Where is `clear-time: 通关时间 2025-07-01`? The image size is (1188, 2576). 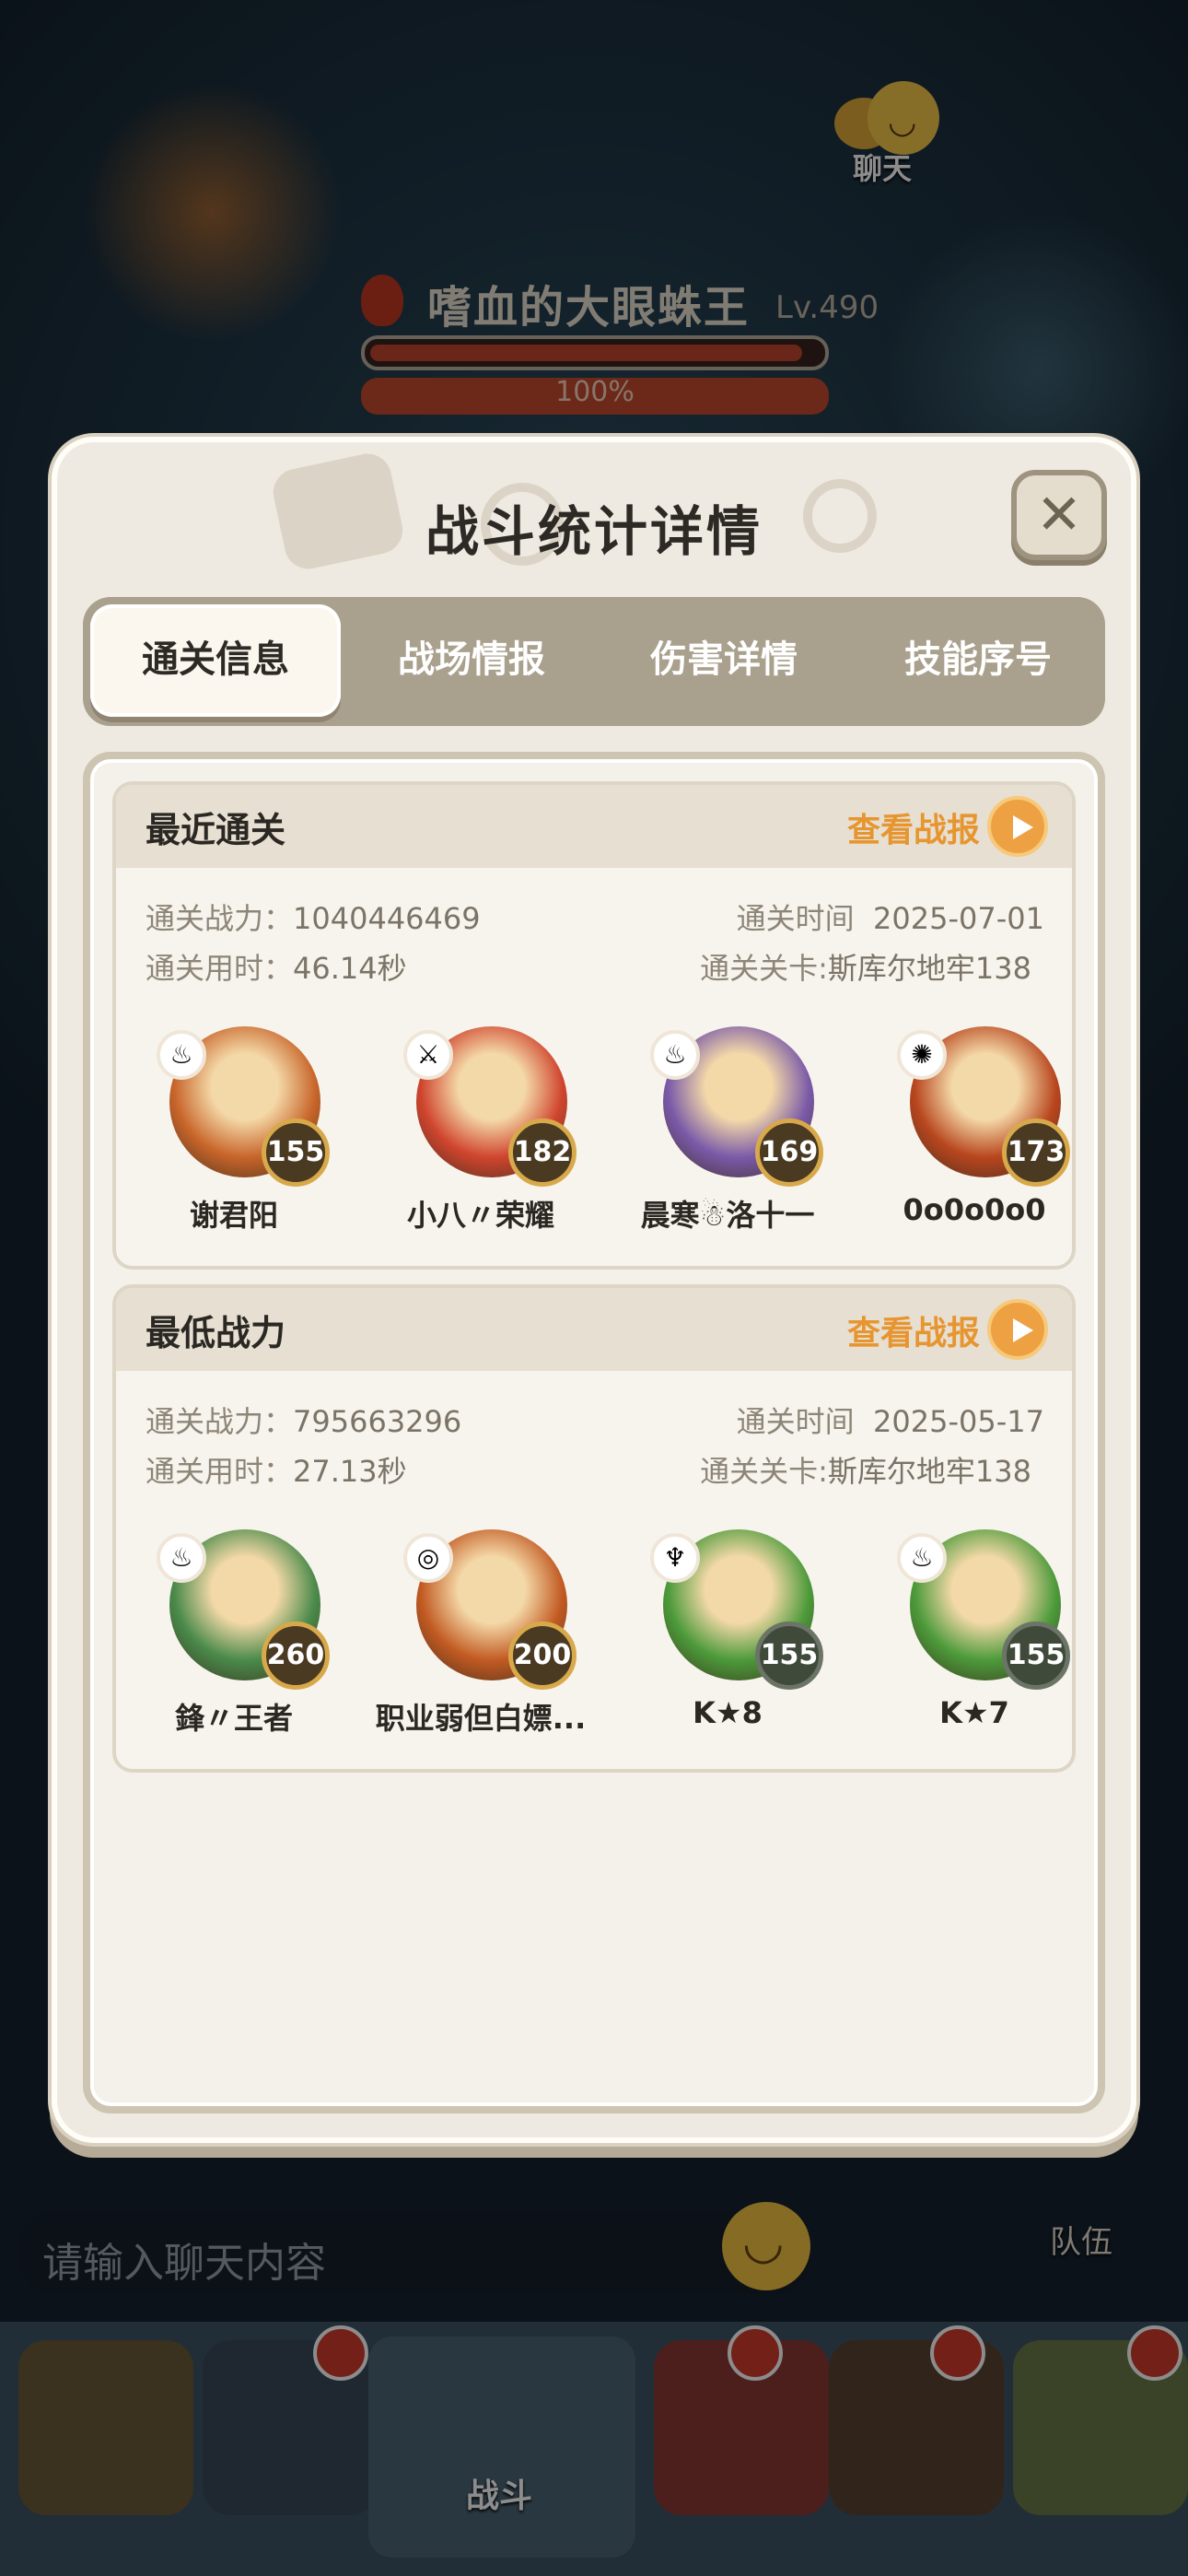
clear-time: 通关时间 2025-07-01 is located at coordinates (890, 917).